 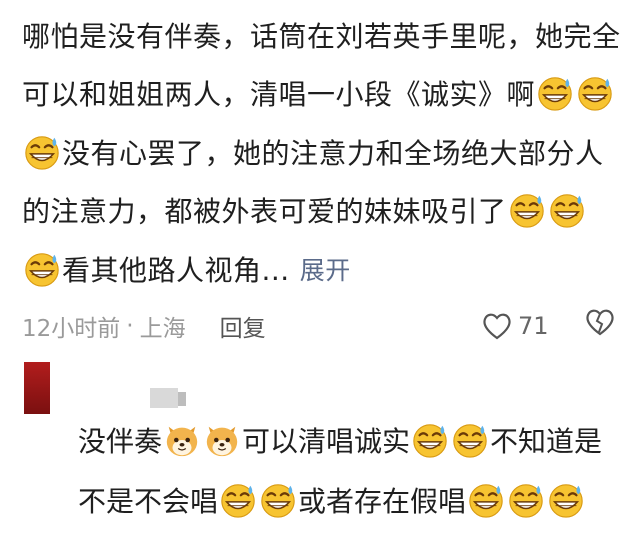 I want to click on comment-text: 不知道是, so click(x=546, y=441).